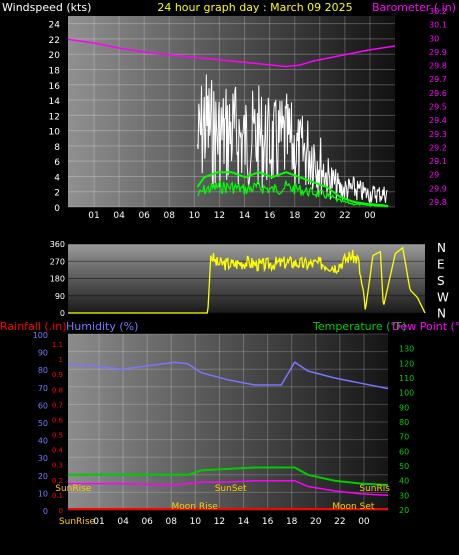  What do you see at coordinates (119, 216) in the screenshot?
I see `panel1-x-tick-label: 04` at bounding box center [119, 216].